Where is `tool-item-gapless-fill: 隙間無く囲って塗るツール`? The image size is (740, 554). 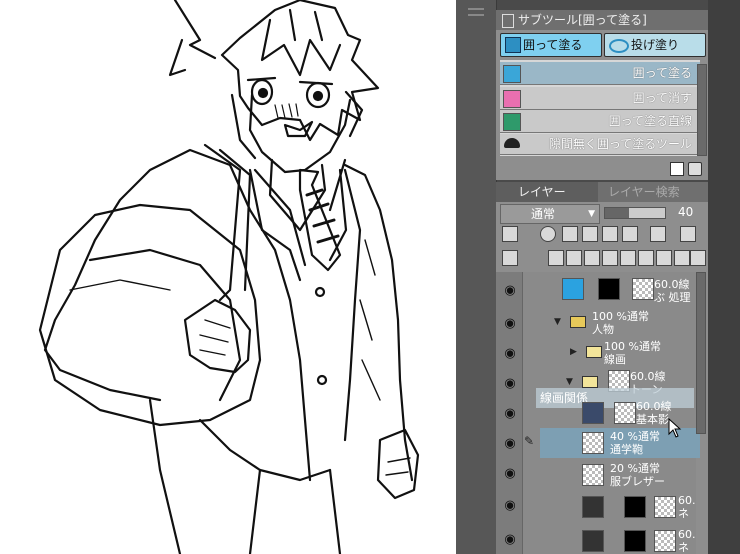
tool-item-gapless-fill: 隙間無く囲って塗るツール is located at coordinates (600, 144).